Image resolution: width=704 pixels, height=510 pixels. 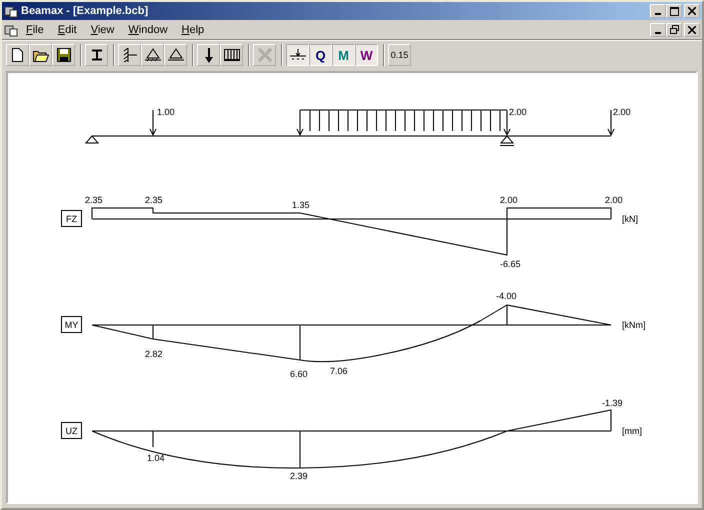 What do you see at coordinates (630, 219) in the screenshot?
I see `unit-label: [kN]` at bounding box center [630, 219].